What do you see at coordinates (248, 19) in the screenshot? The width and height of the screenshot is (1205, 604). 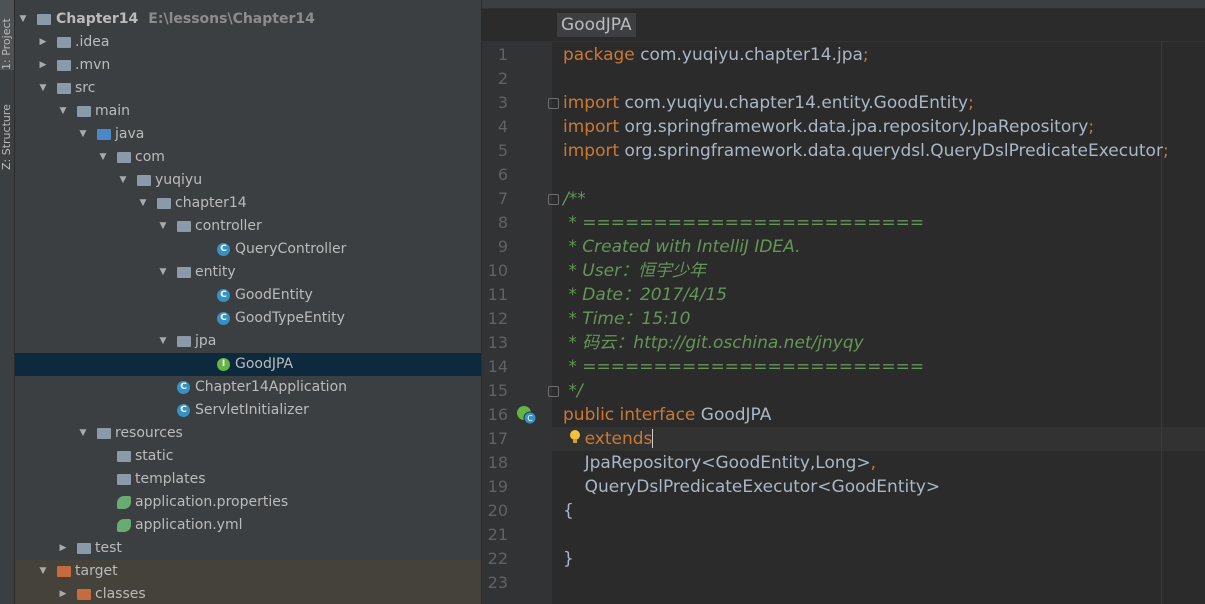 I see `tree-root: ▼ Chapter14 E:\lessons\Chapter14` at bounding box center [248, 19].